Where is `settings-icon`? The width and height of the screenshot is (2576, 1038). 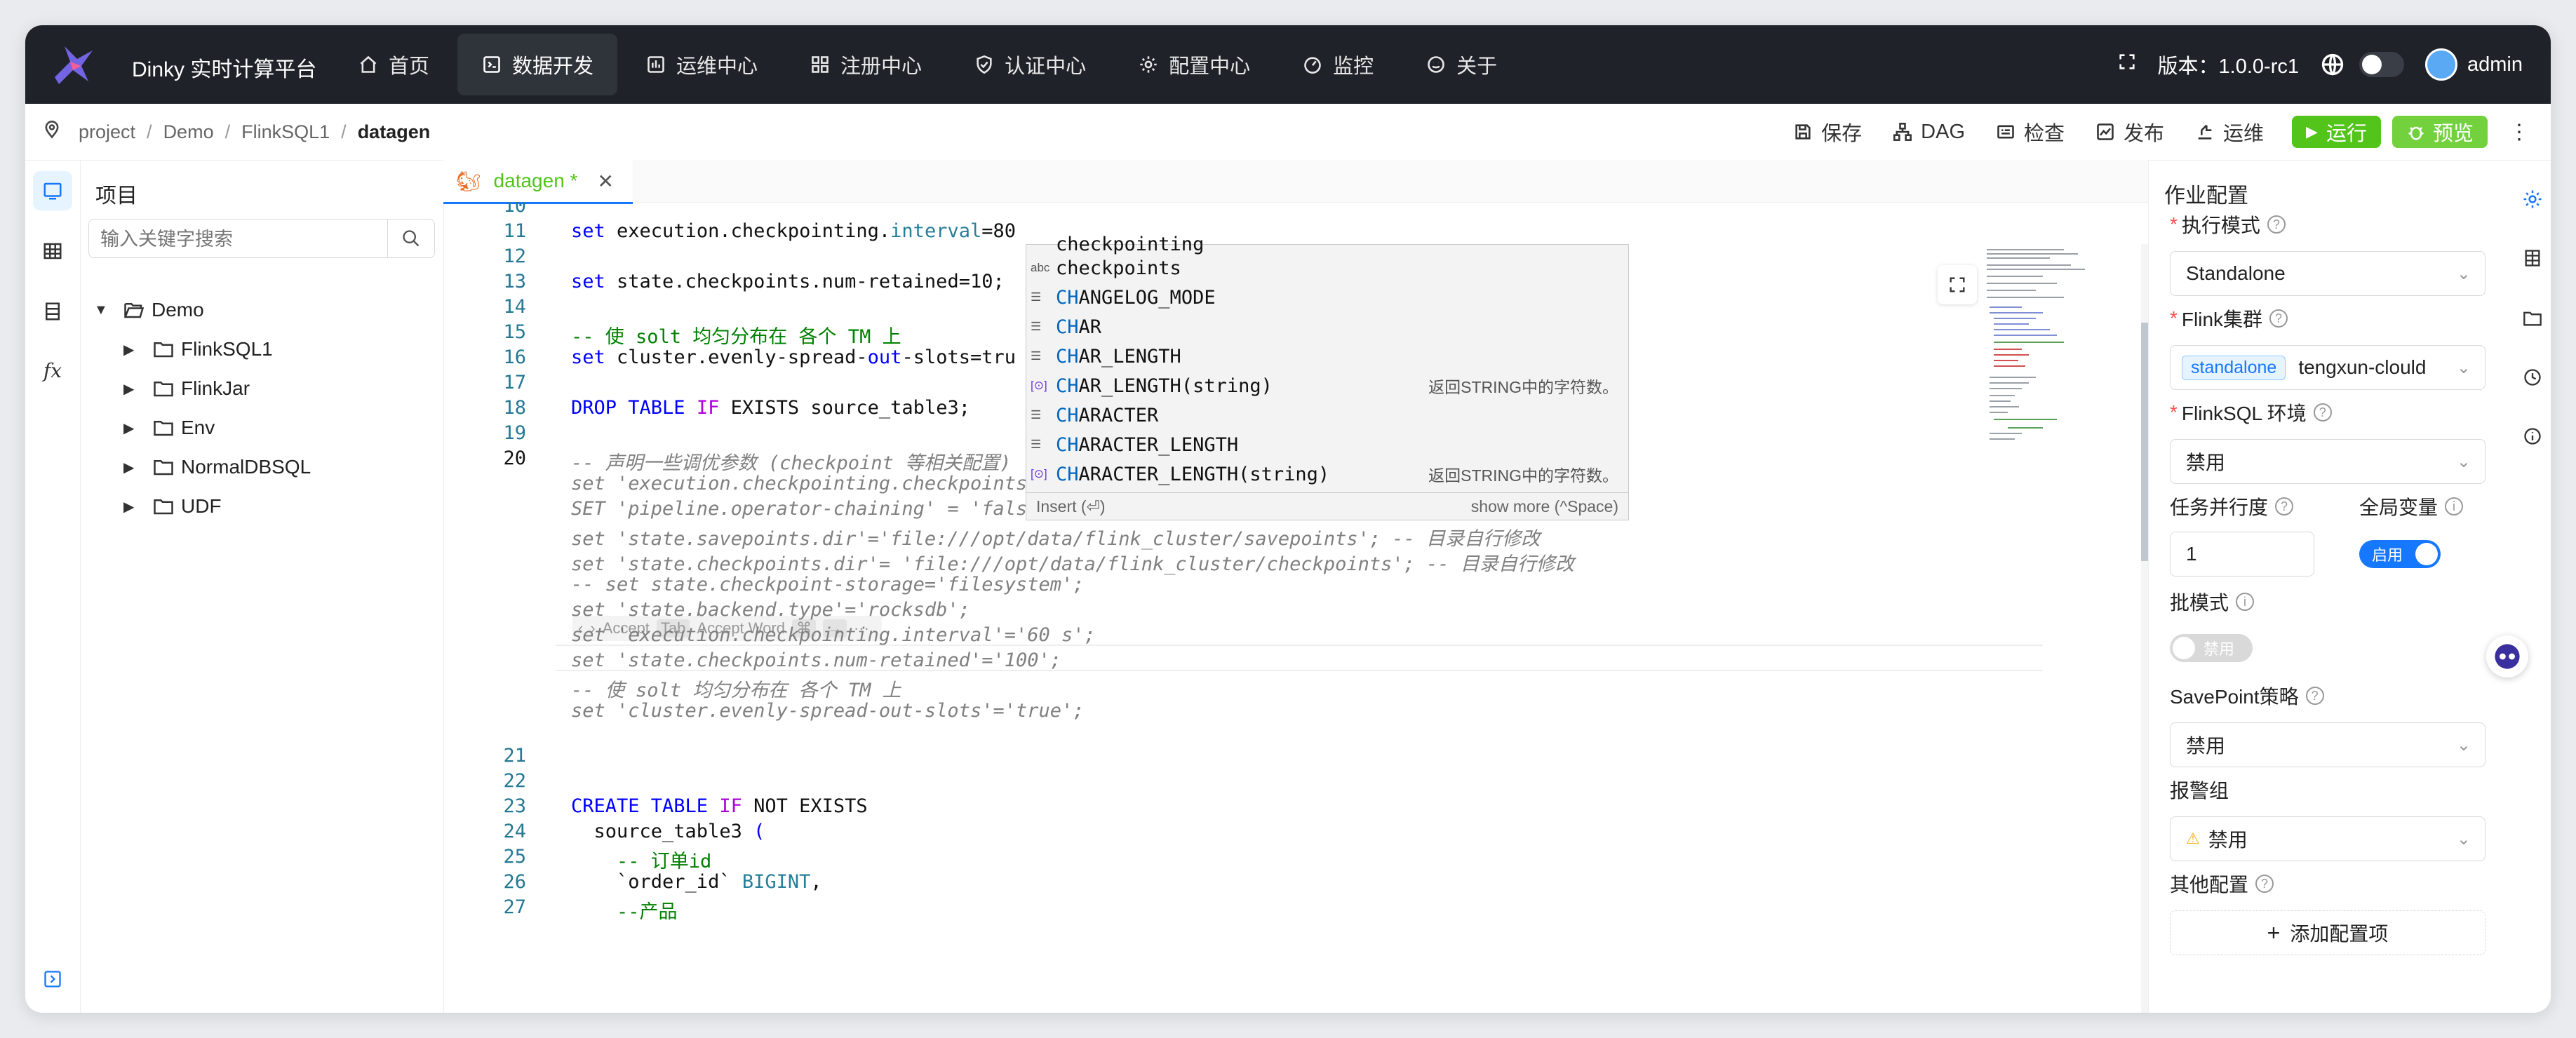 settings-icon is located at coordinates (2532, 199).